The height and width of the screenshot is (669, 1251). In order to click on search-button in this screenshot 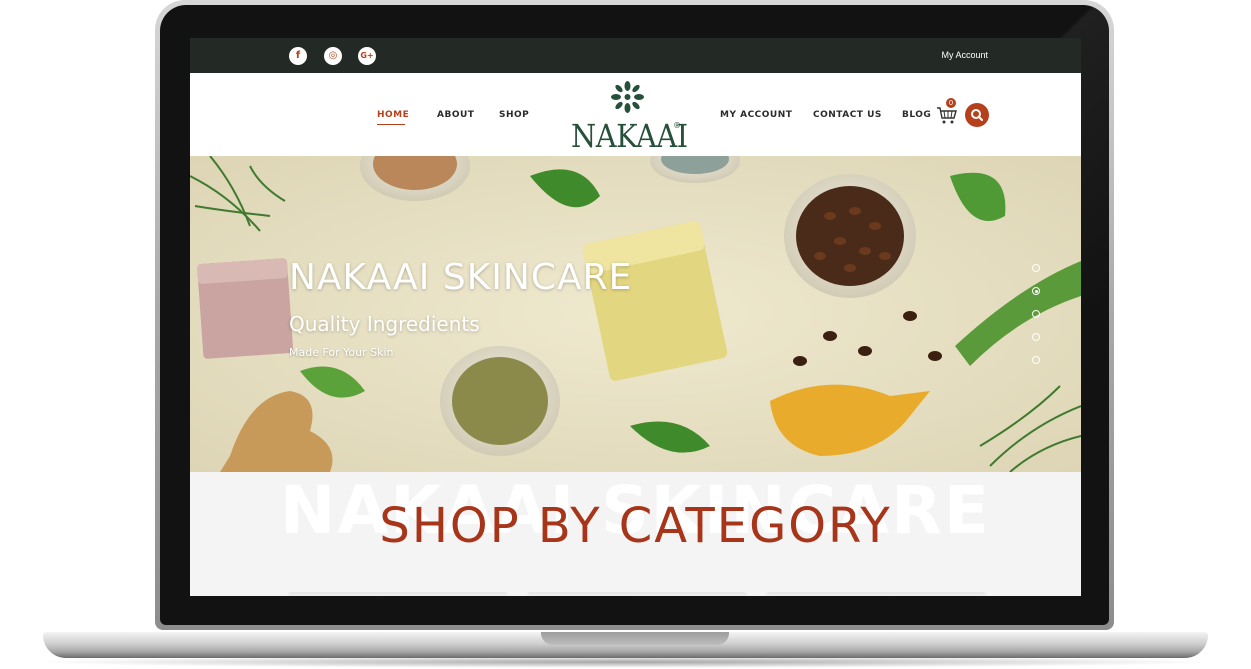, I will do `click(977, 115)`.